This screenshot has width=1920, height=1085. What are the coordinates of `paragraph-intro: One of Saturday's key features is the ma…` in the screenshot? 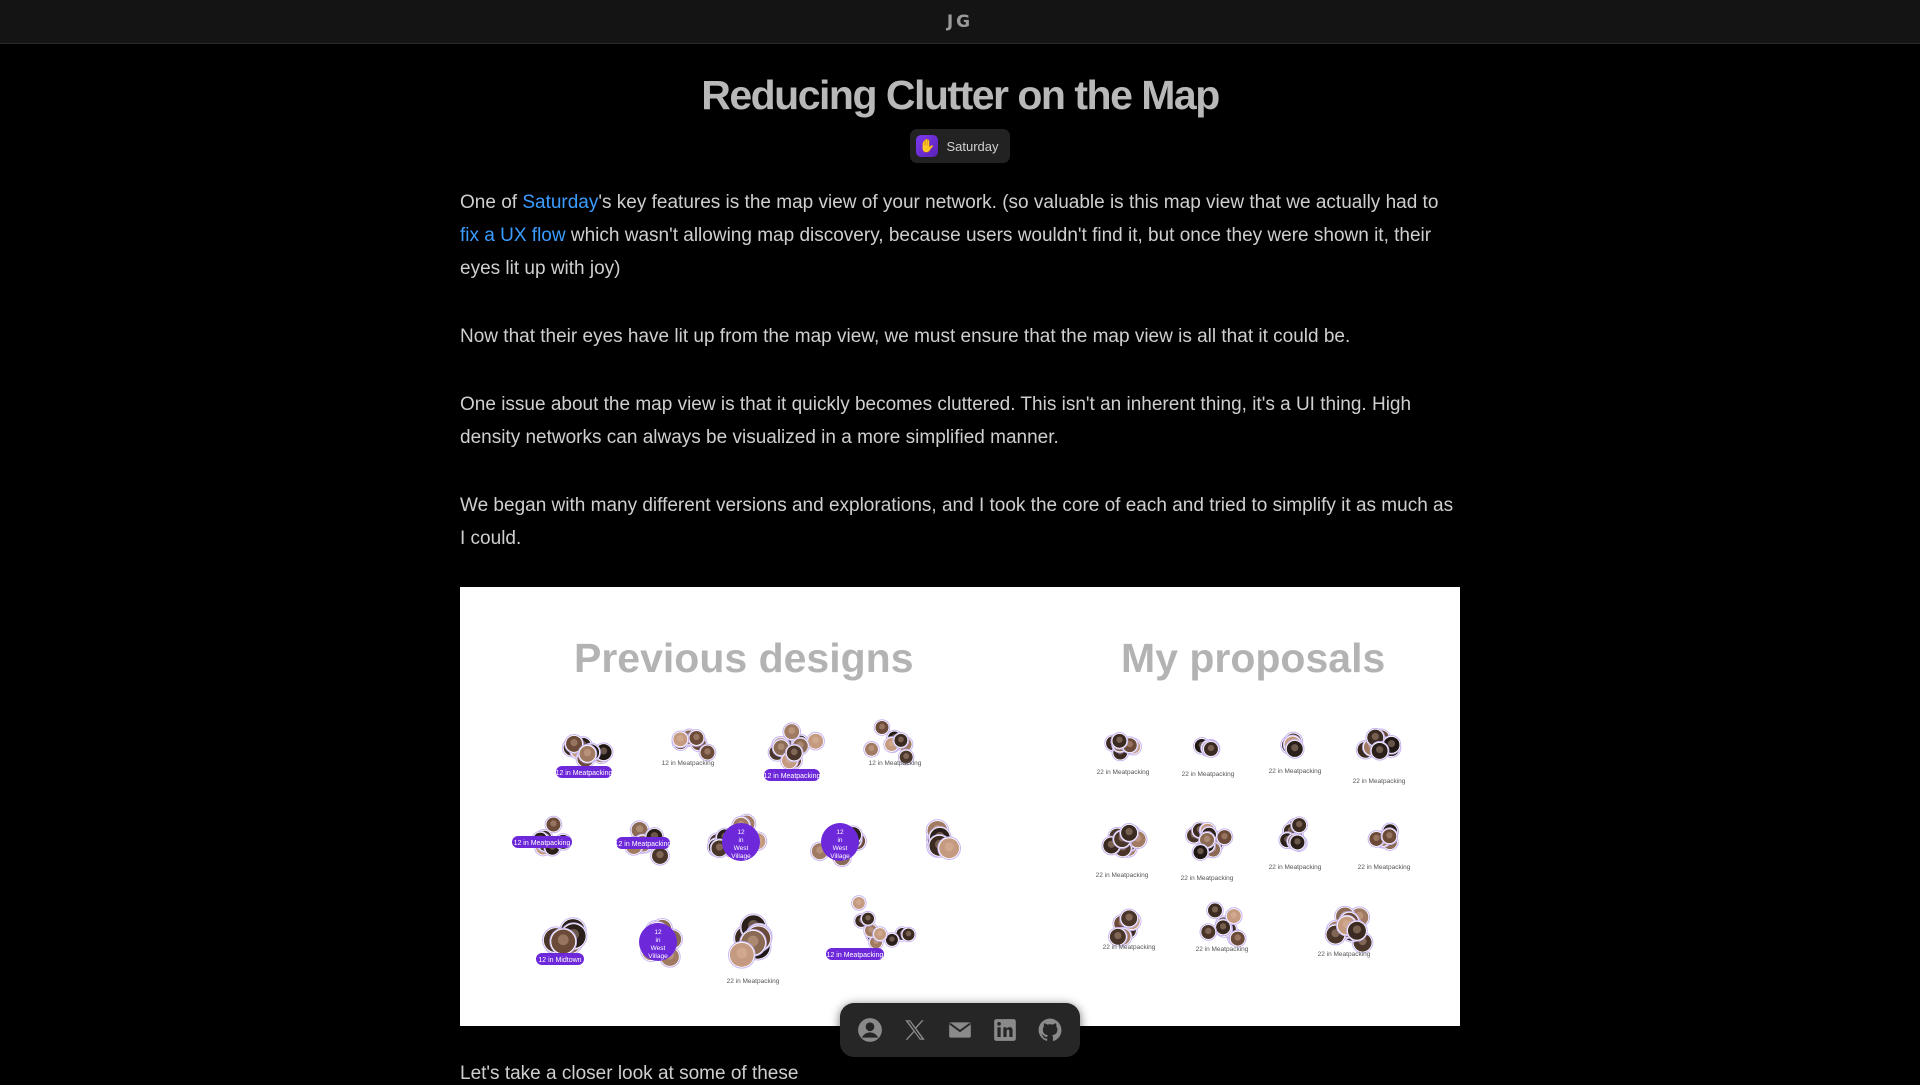 It's located at (960, 235).